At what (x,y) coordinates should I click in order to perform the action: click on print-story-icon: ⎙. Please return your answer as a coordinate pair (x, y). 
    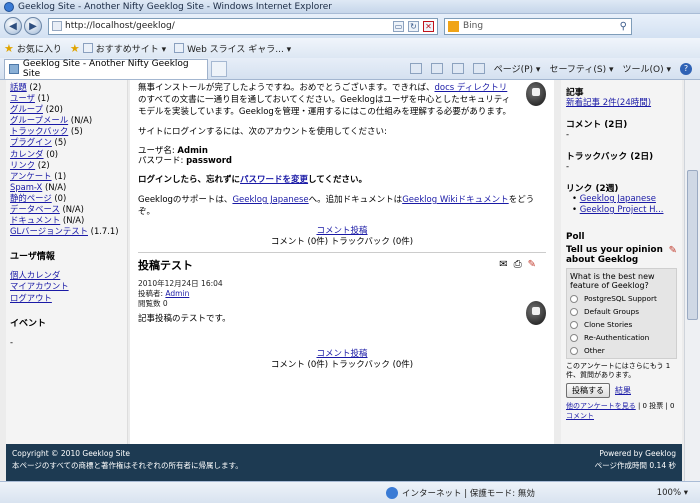
    Looking at the image, I should click on (518, 264).